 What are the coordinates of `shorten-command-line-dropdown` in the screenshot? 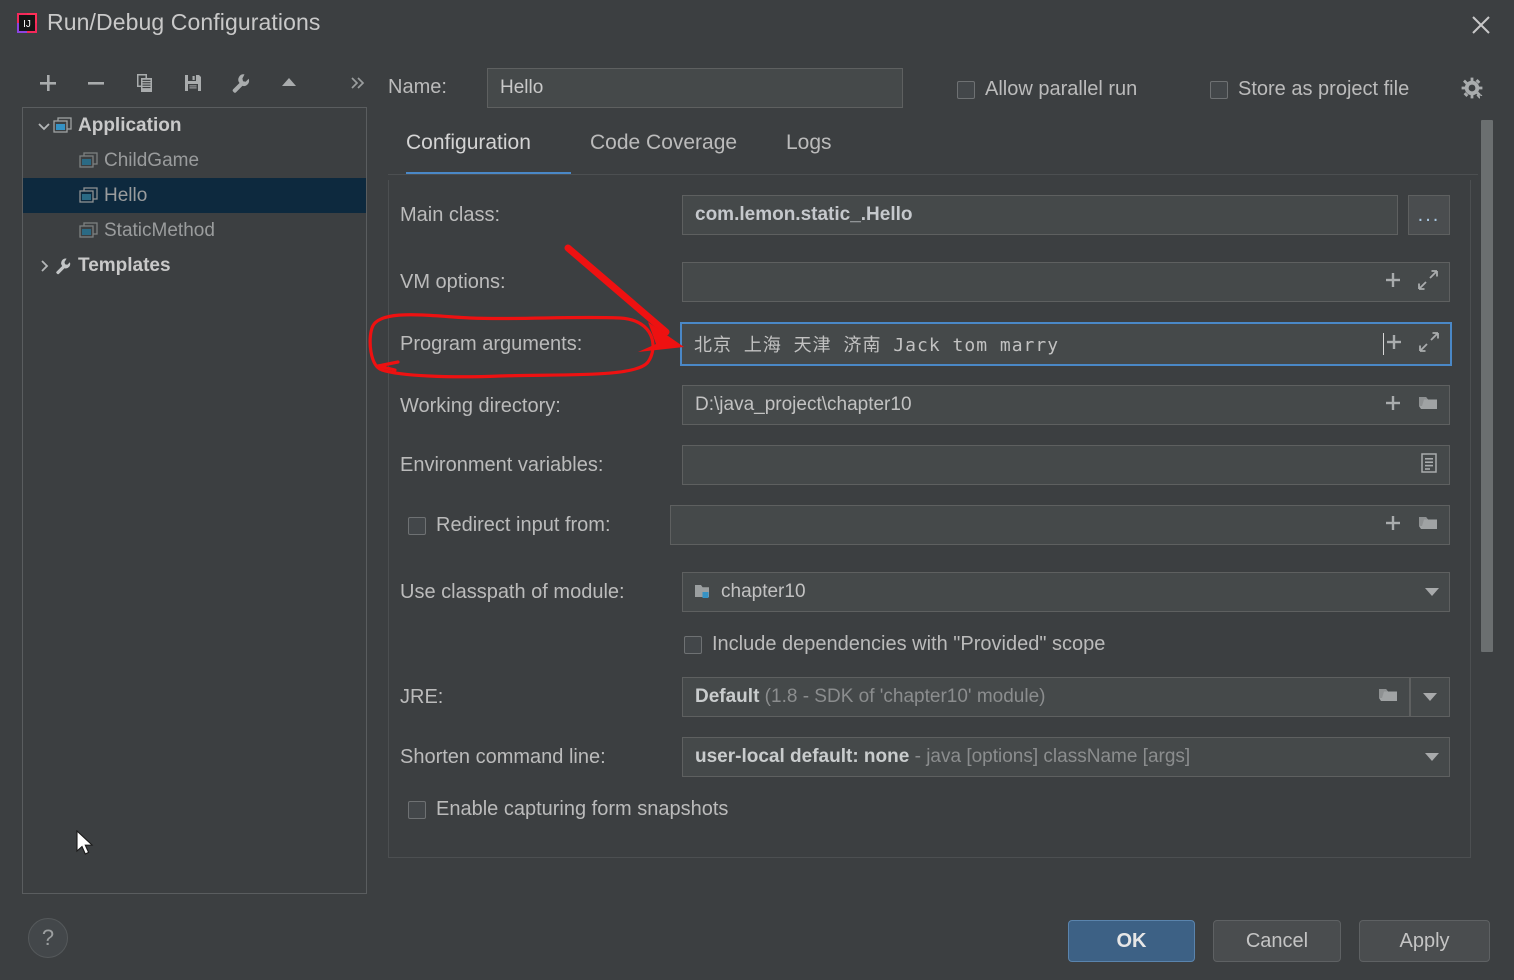 It's located at (1437, 757).